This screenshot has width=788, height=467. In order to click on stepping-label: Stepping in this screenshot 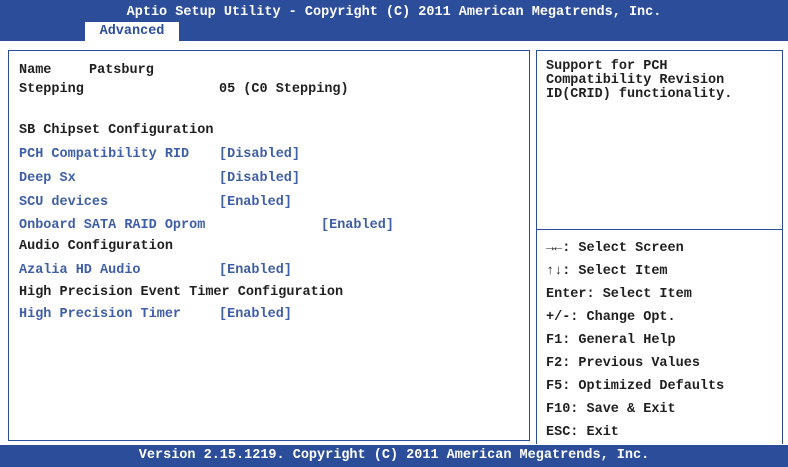, I will do `click(51, 89)`.